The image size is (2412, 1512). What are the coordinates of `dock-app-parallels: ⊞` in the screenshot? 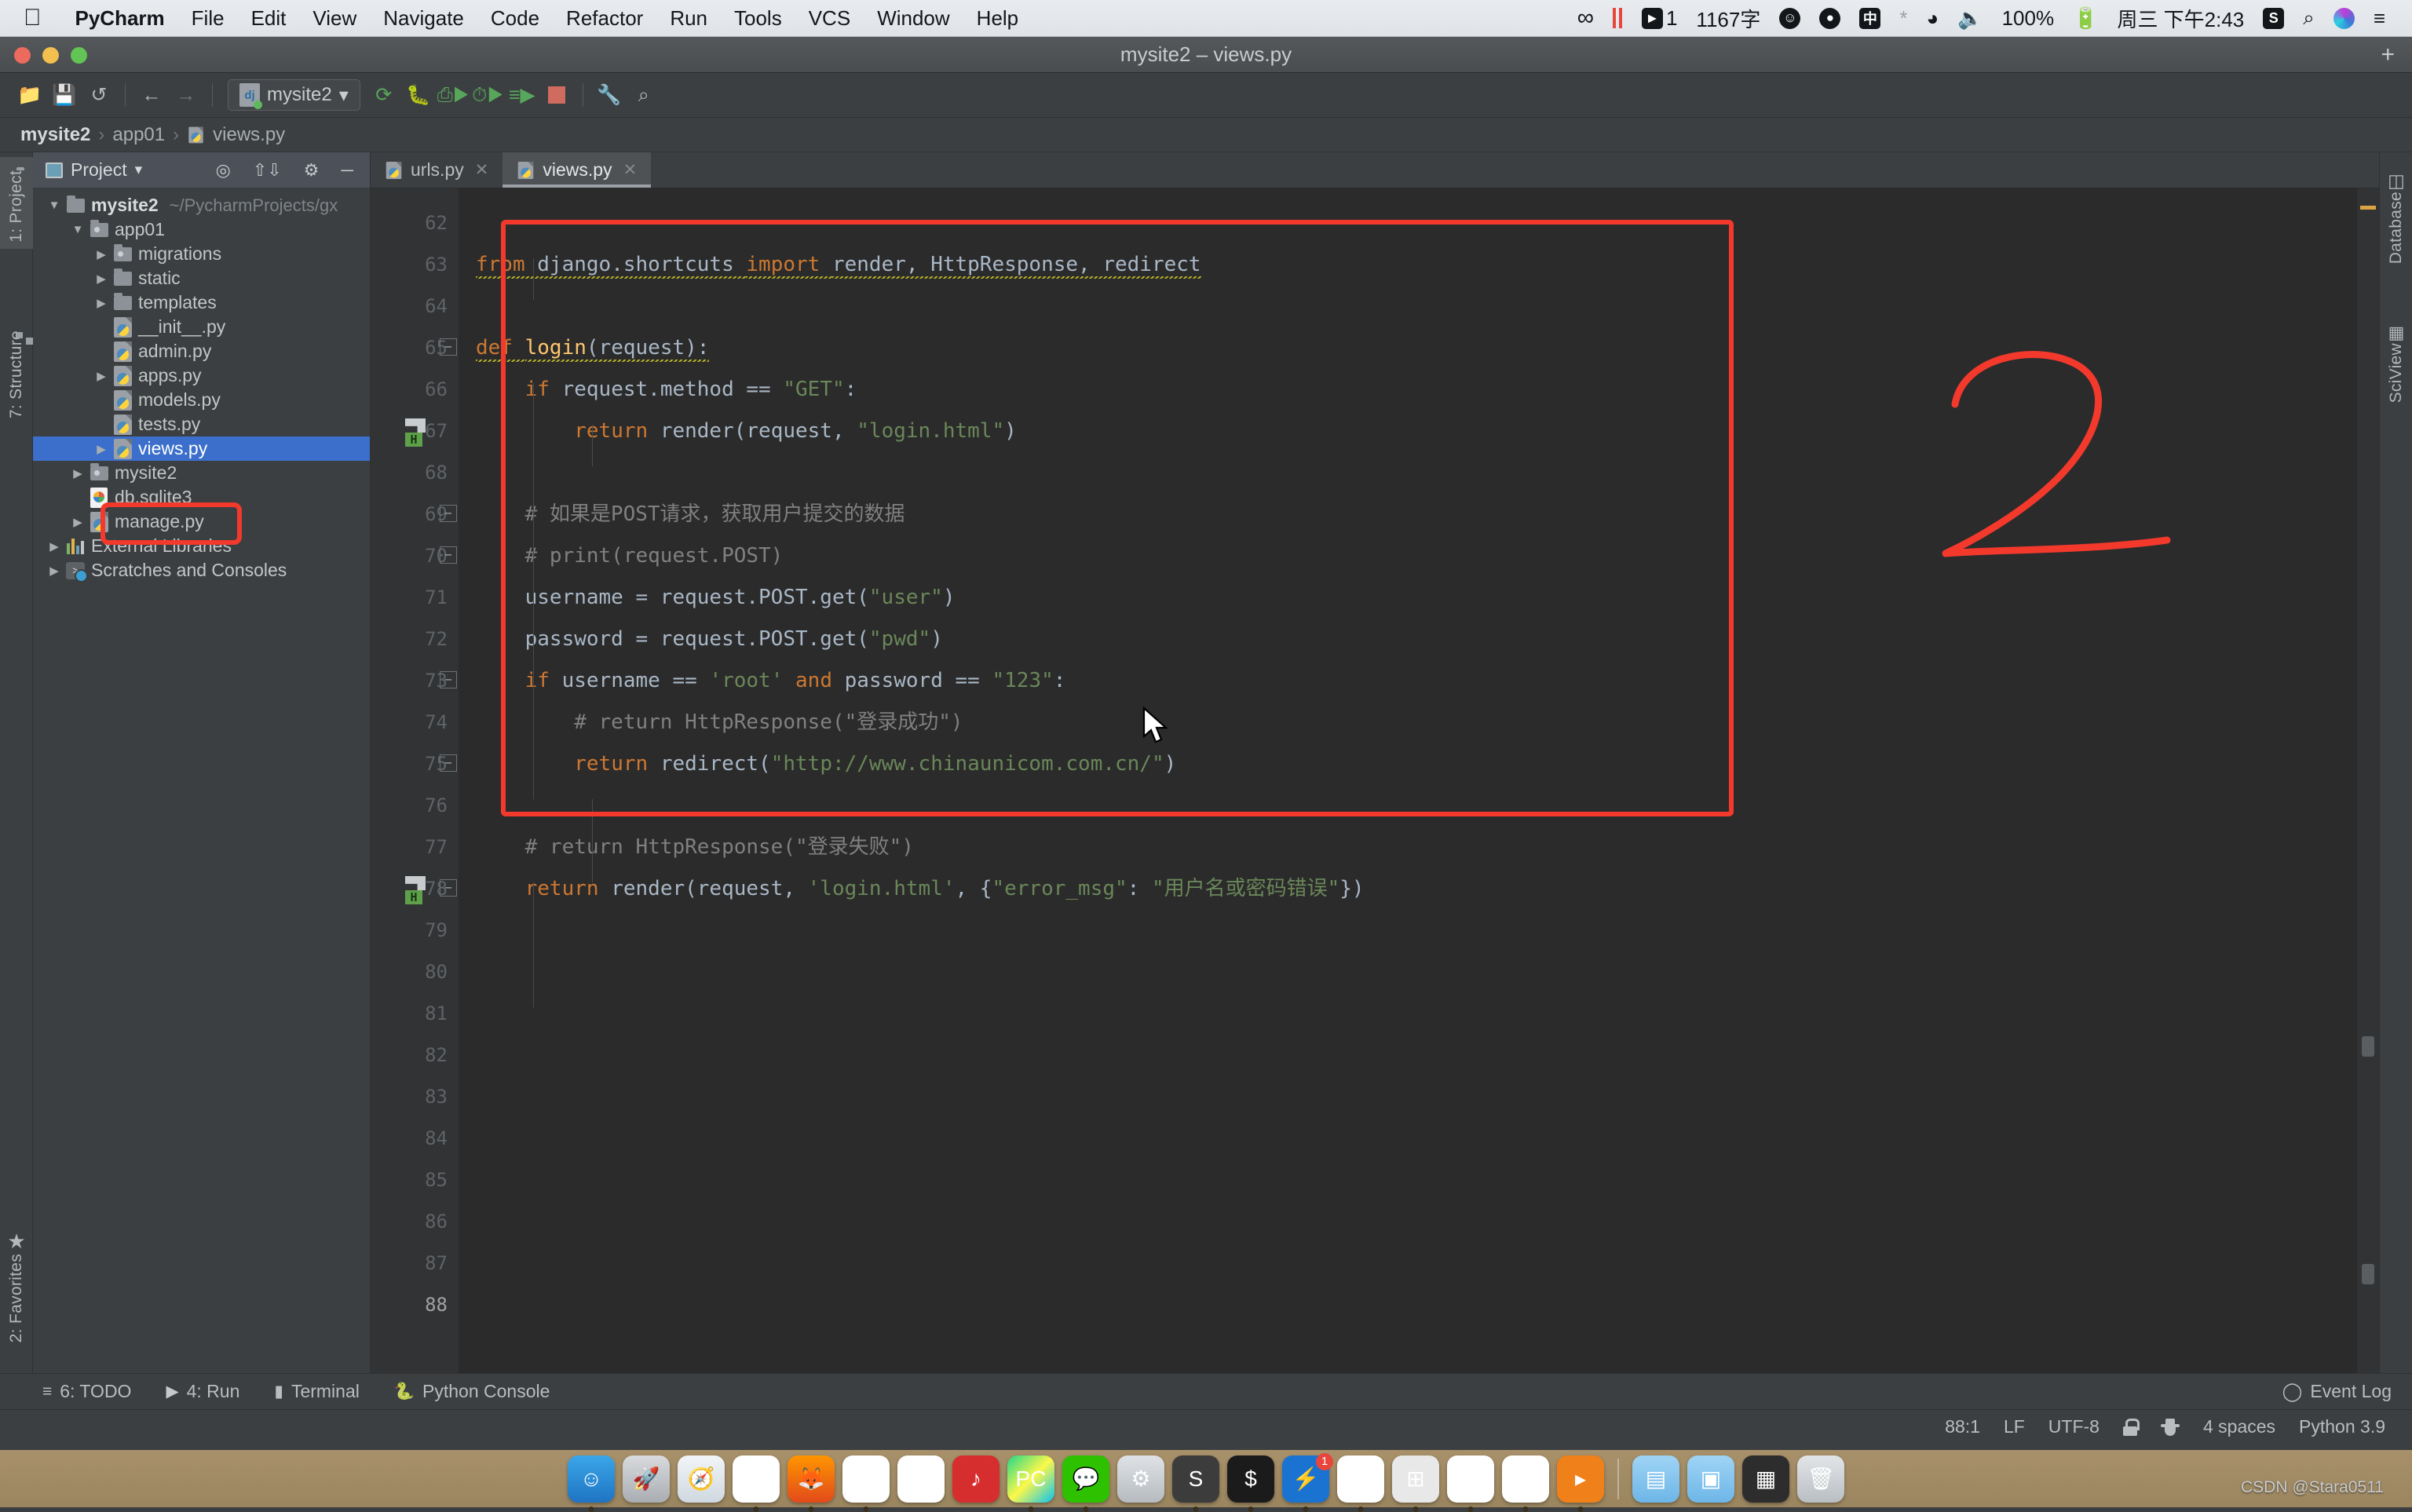 It's located at (1415, 1483).